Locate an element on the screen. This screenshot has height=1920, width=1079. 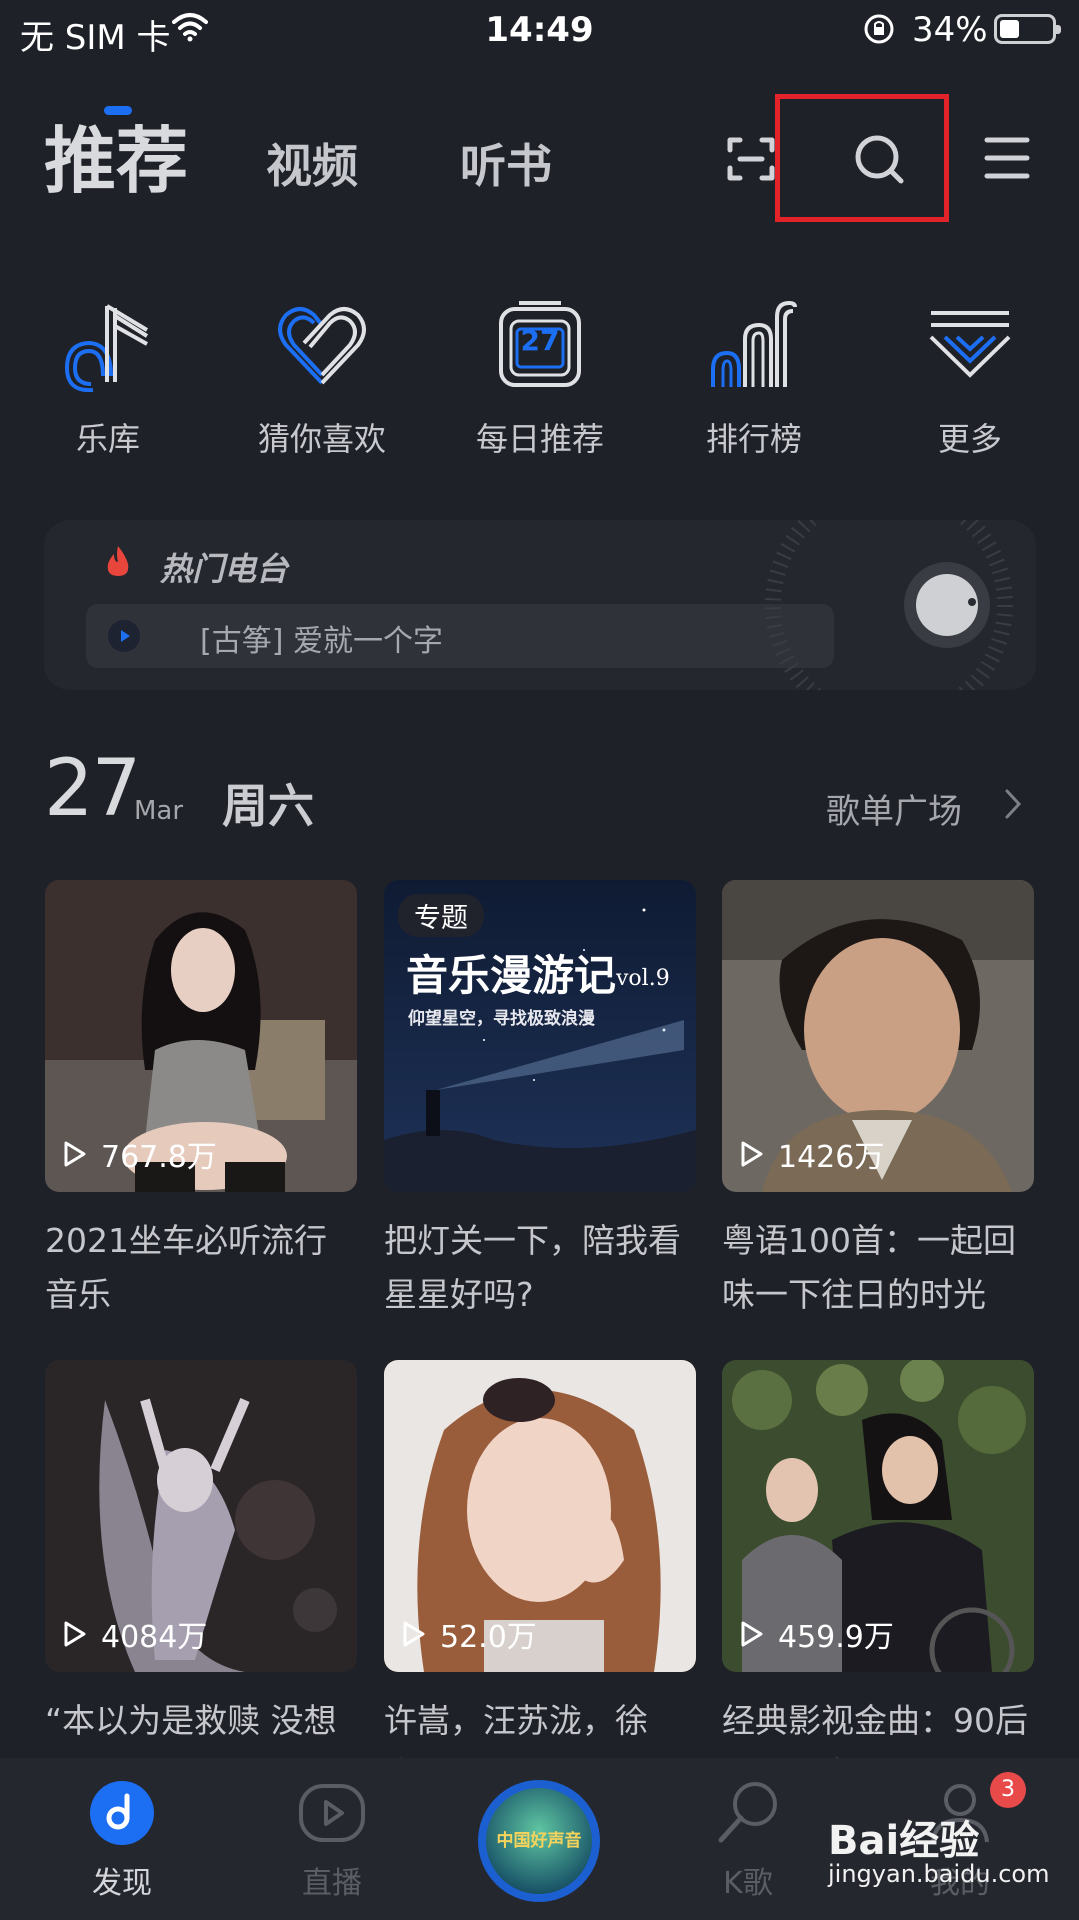
date-weekday: 周六 is located at coordinates (268, 806).